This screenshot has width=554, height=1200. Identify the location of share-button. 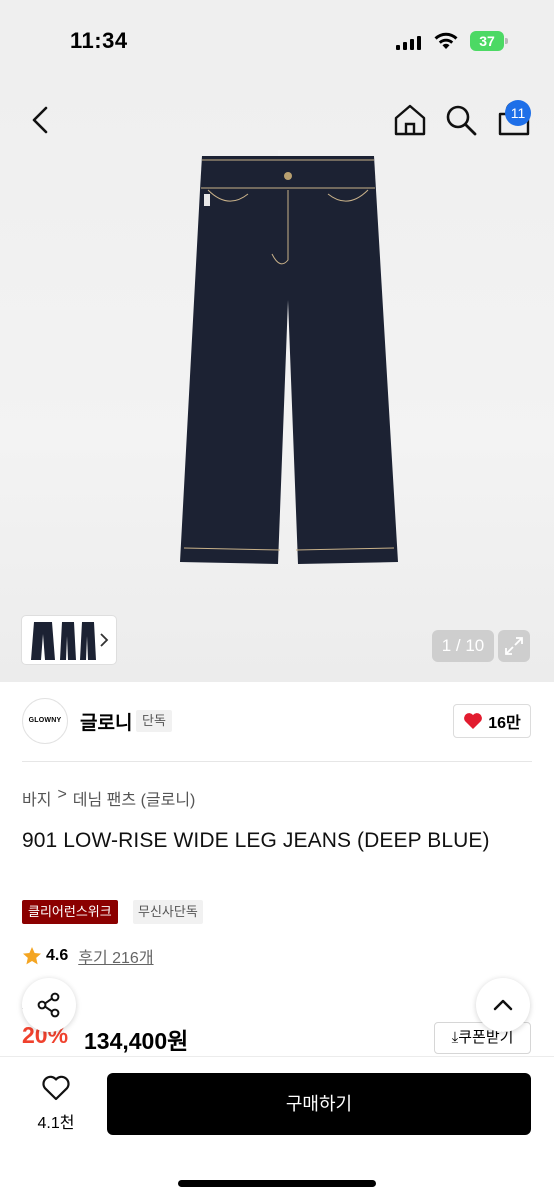
(49, 1005).